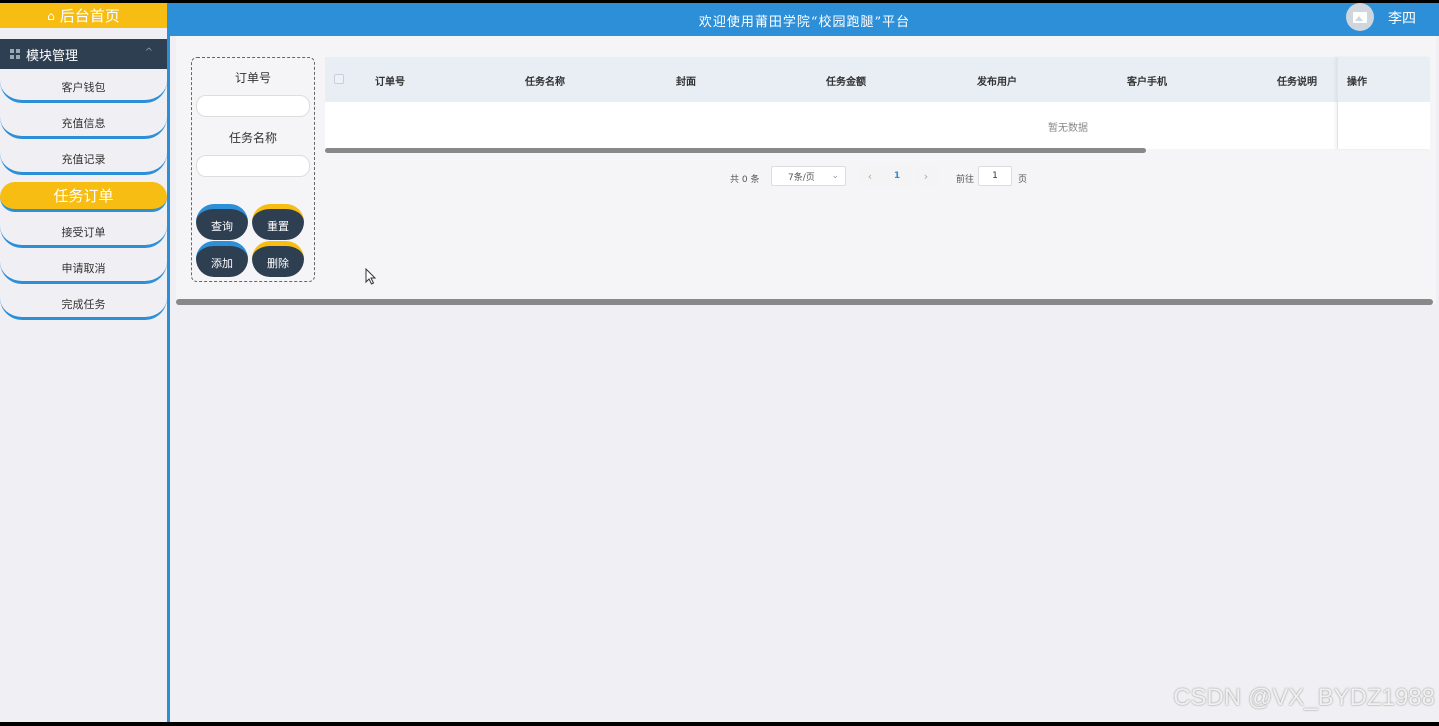 This screenshot has height=726, width=1439. I want to click on sidebar-item-accept-orders: 接受订单, so click(83, 233).